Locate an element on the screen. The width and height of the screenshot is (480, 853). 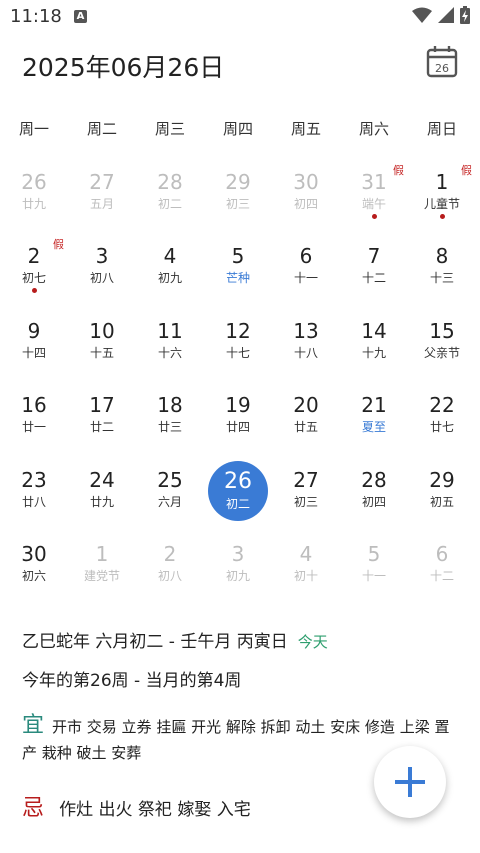
calendar-day: 7 十二 is located at coordinates (374, 277).